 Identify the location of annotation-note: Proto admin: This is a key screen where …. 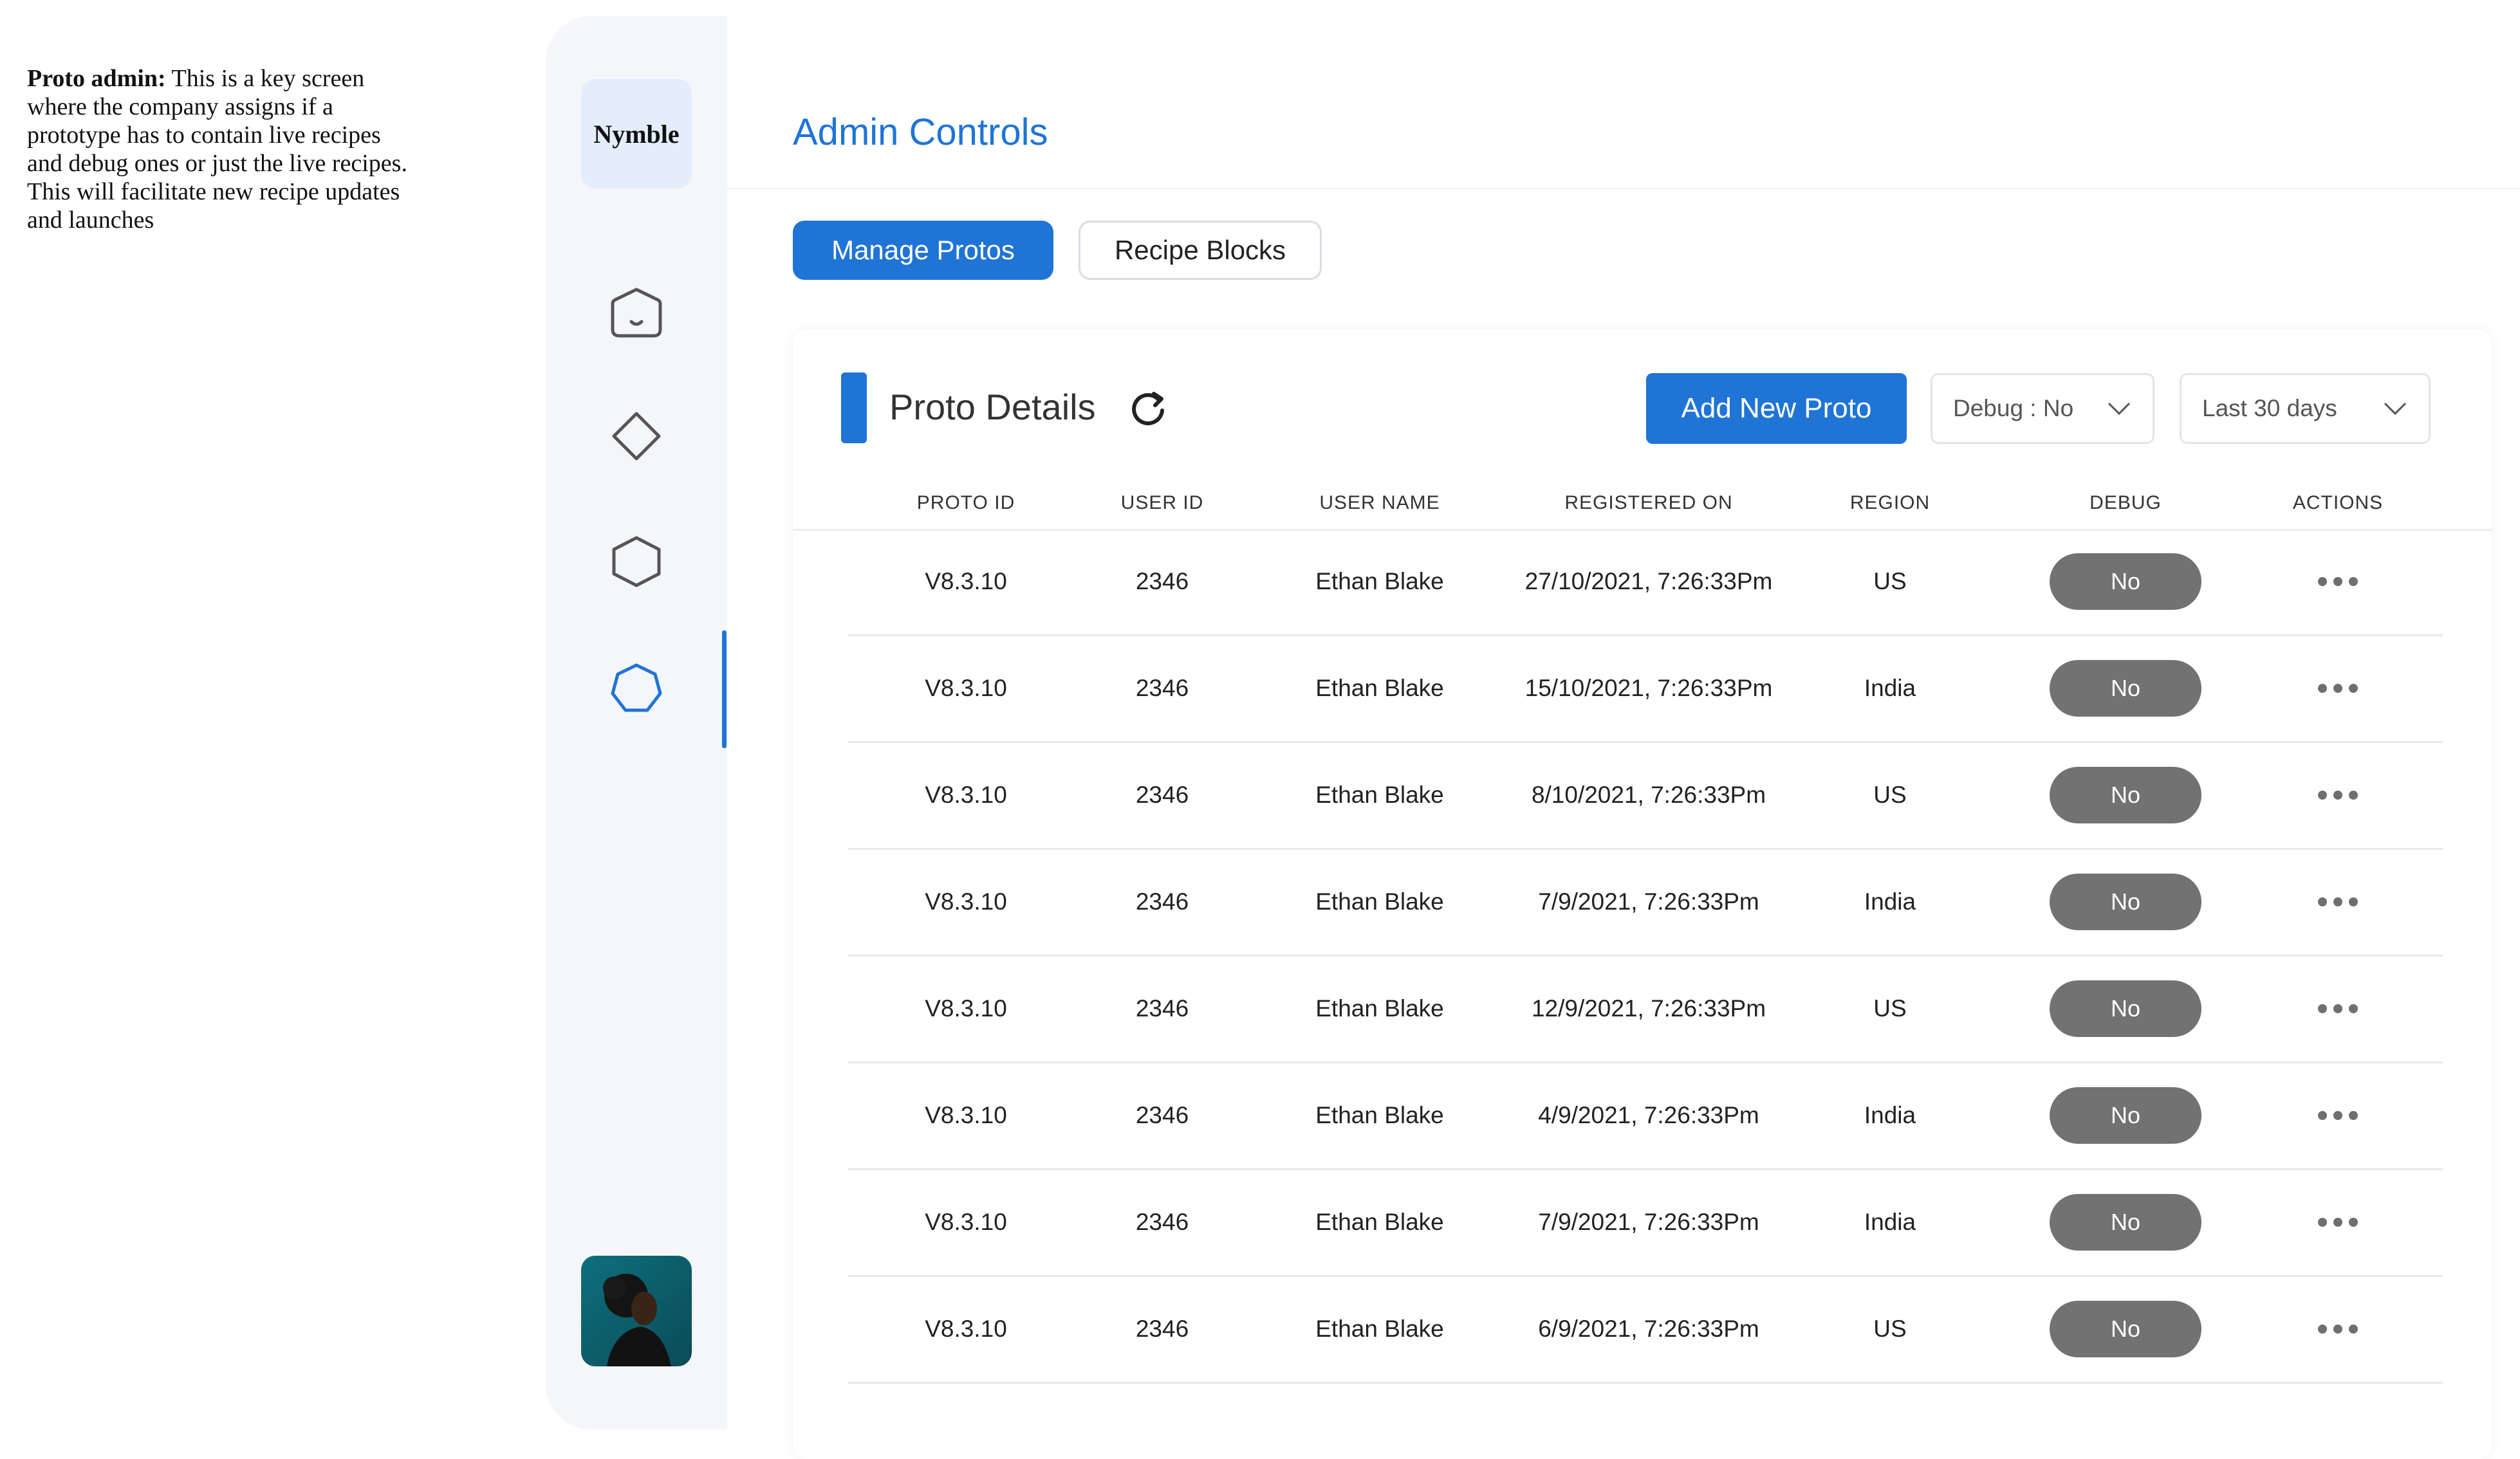
(220, 149).